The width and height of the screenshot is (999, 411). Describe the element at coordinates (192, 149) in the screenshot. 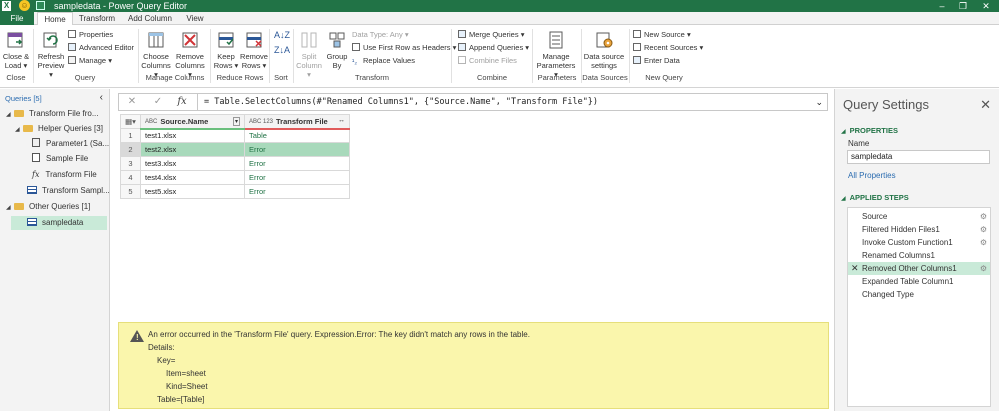

I see `cell-source-name: test2.xlsx` at that location.